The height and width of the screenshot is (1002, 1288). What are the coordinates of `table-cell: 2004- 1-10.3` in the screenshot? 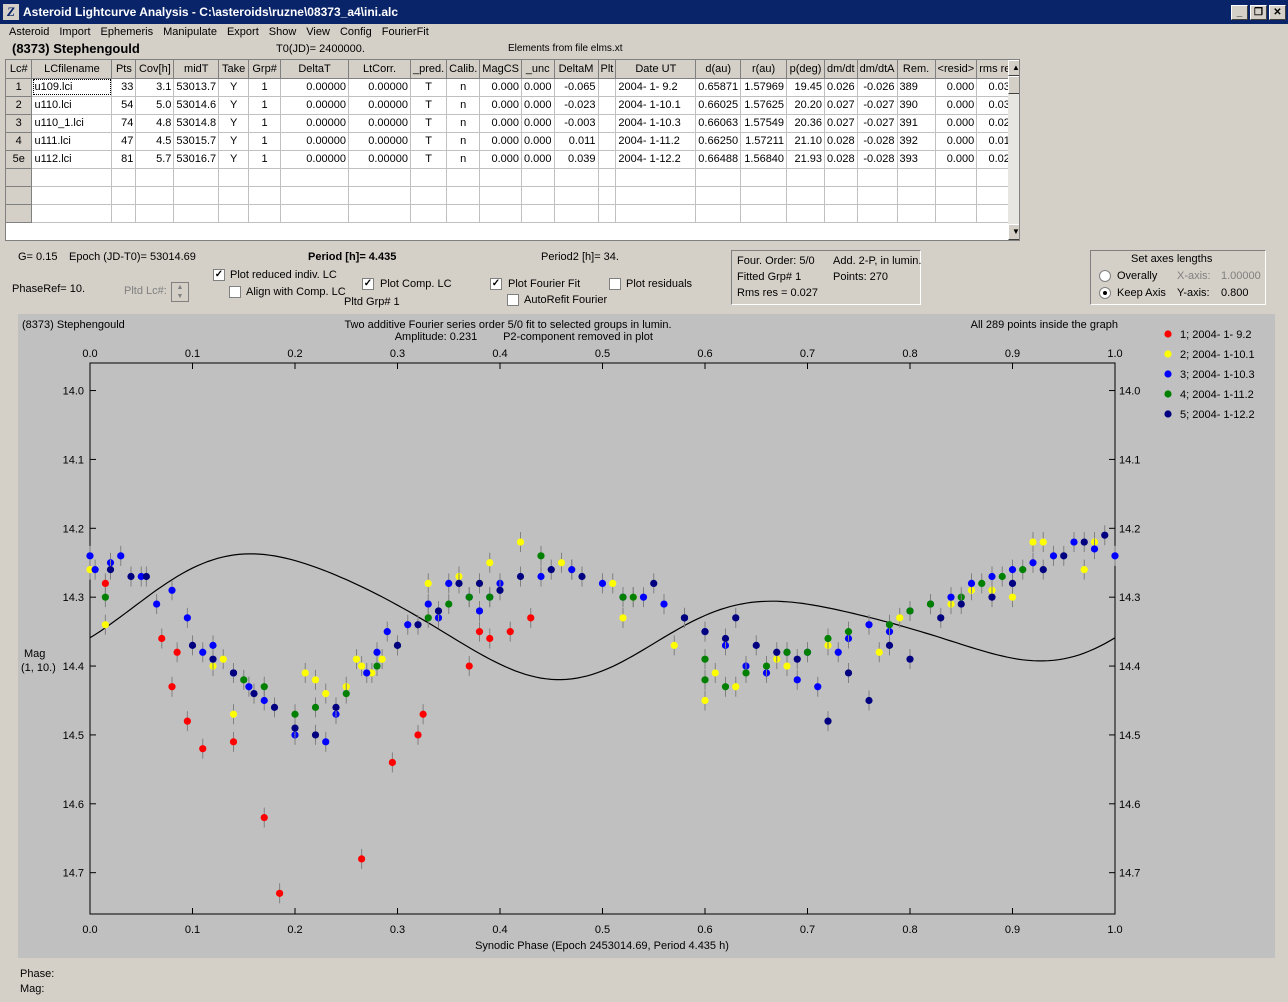 It's located at (656, 123).